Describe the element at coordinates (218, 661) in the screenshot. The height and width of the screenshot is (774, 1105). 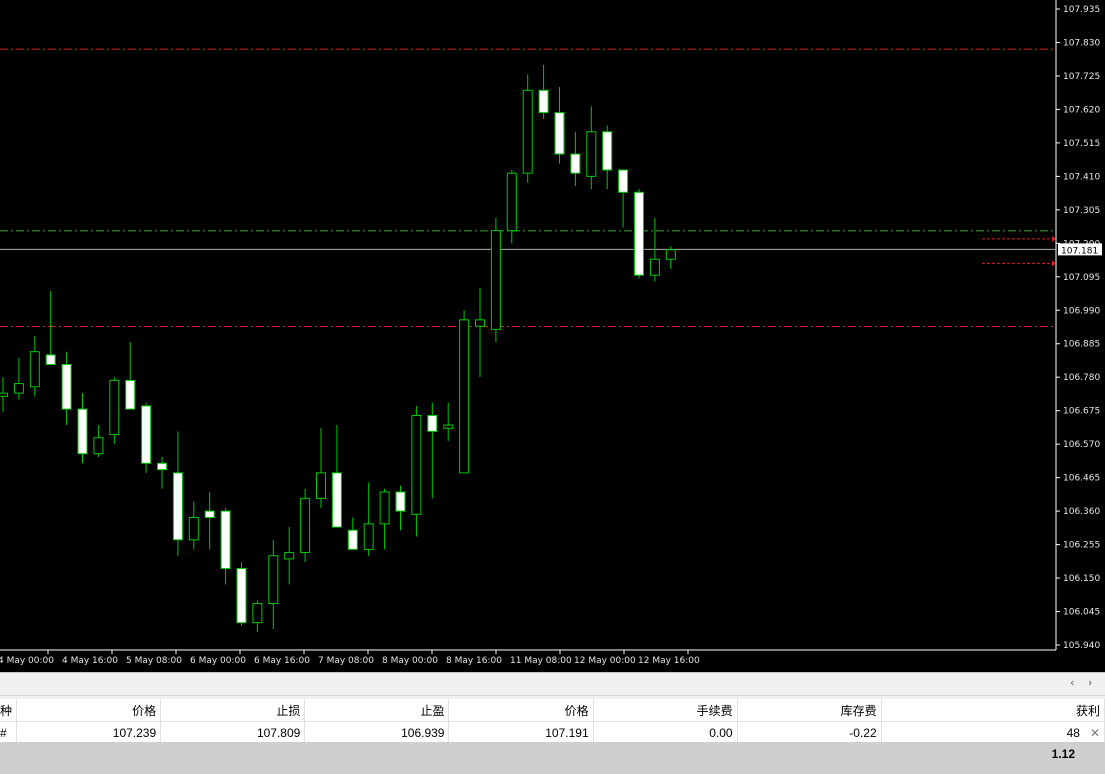
I see `time-tick-label: 6 May 00:00` at that location.